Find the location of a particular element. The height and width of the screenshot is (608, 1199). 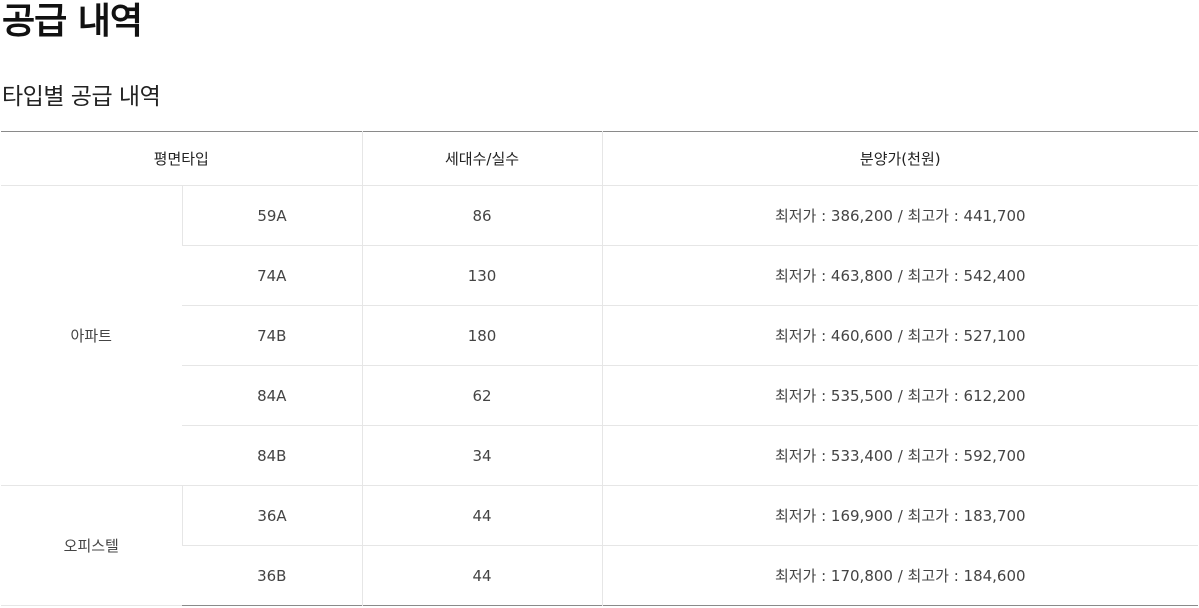

type-cell: 74A is located at coordinates (272, 275).